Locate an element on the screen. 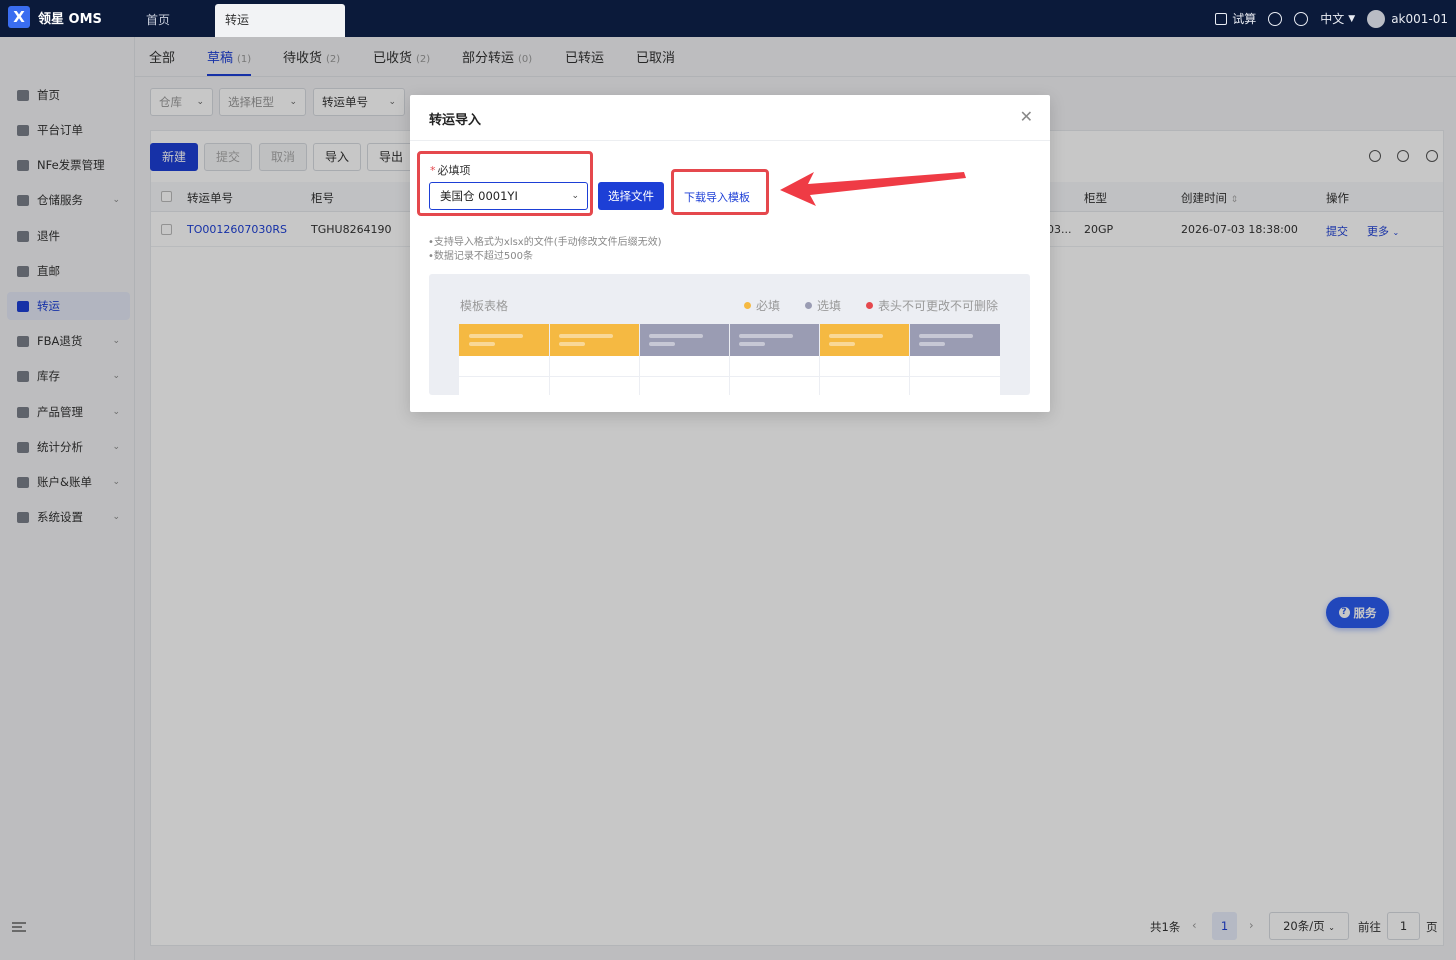 The height and width of the screenshot is (960, 1456). required-label: * 必填项 is located at coordinates (450, 170).